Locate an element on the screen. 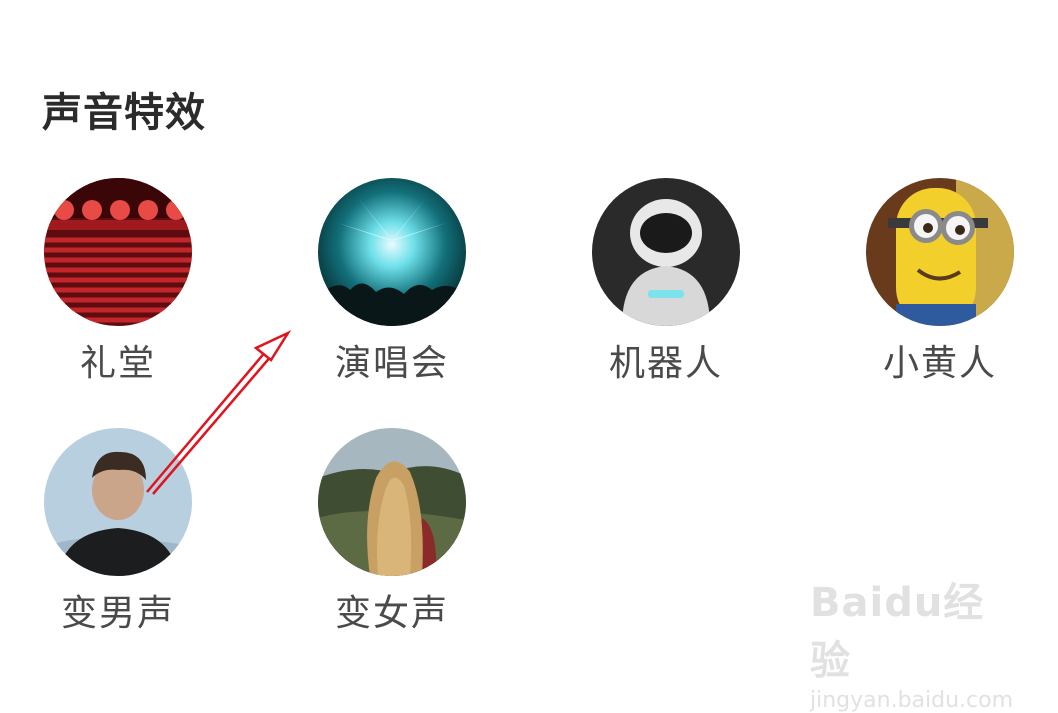 The image size is (1058, 713). effect-auditorium: 礼堂 is located at coordinates (118, 282).